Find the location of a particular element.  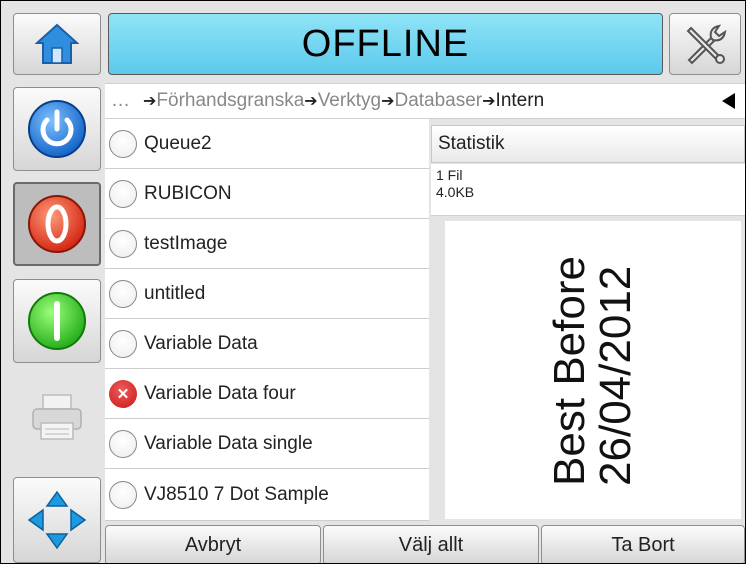

file-count: 1 Fil is located at coordinates (449, 175).